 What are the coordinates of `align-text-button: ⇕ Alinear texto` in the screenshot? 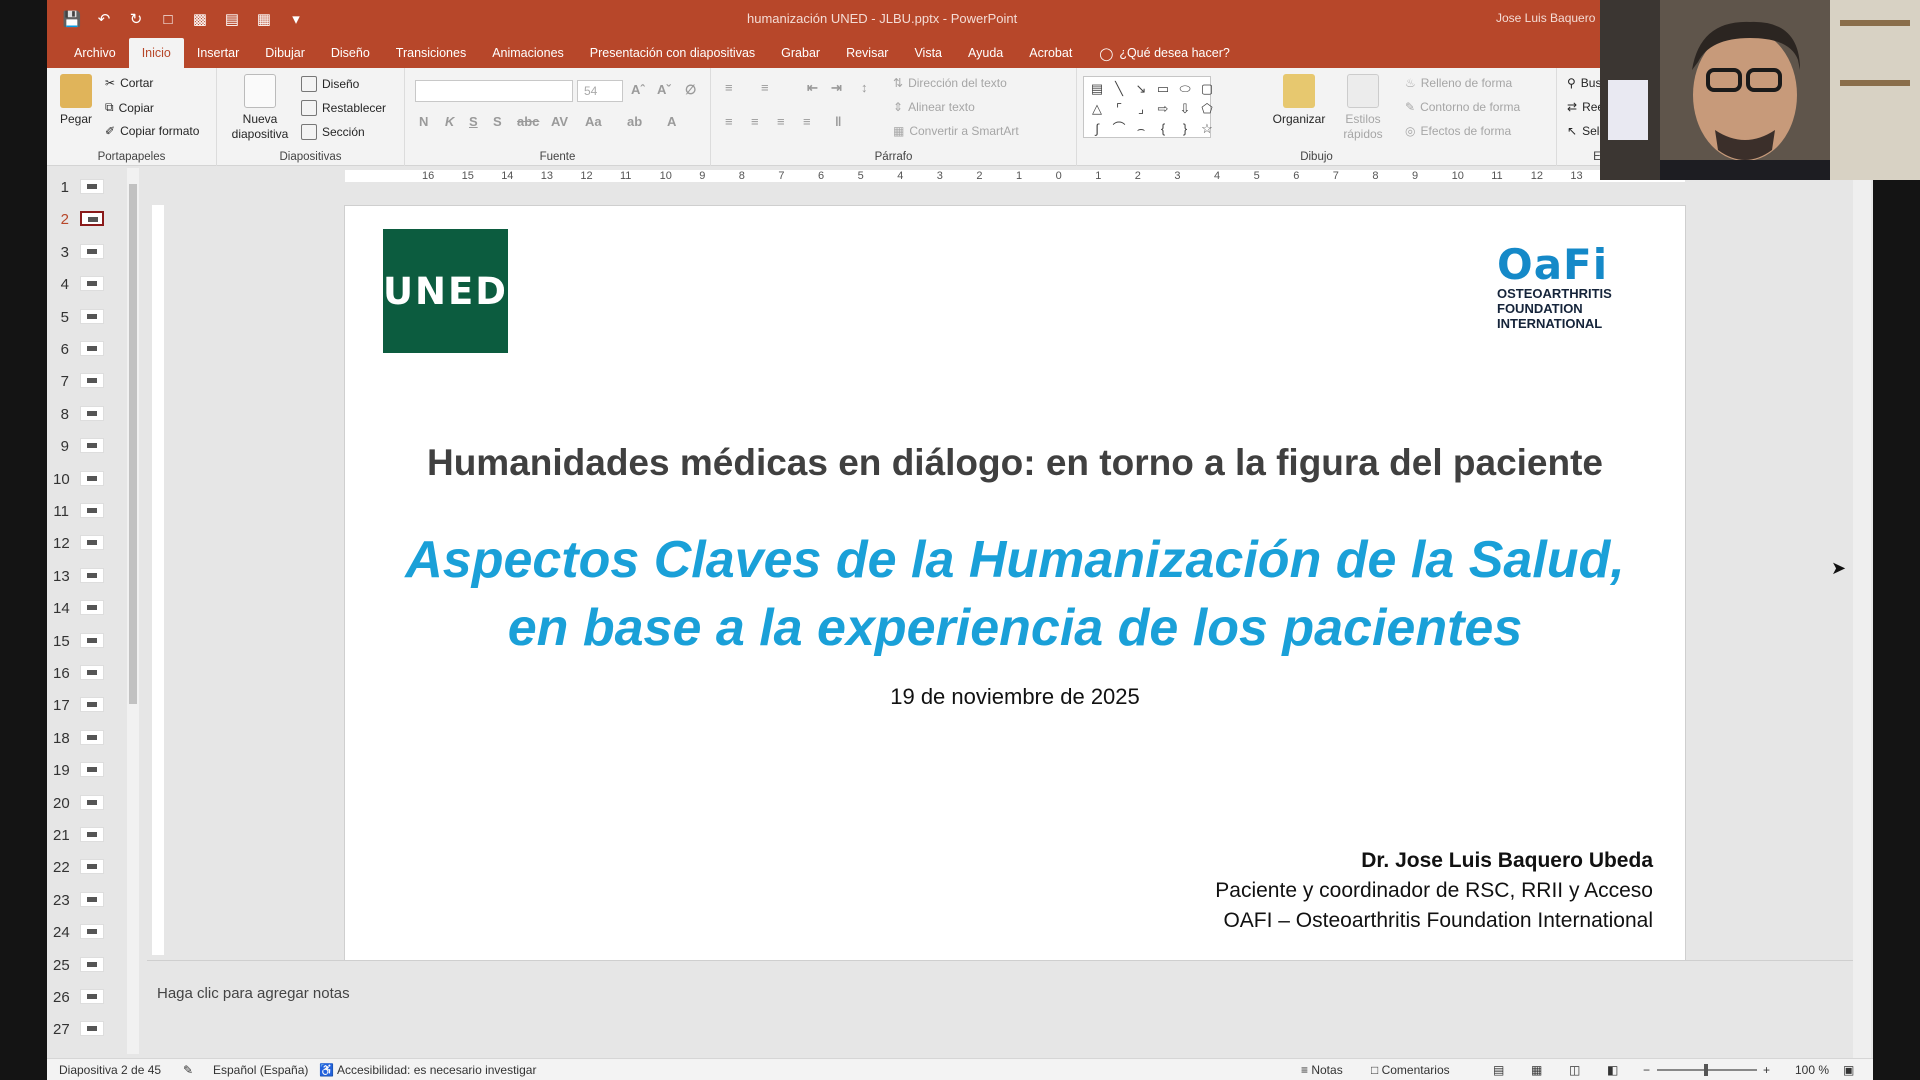 It's located at (934, 107).